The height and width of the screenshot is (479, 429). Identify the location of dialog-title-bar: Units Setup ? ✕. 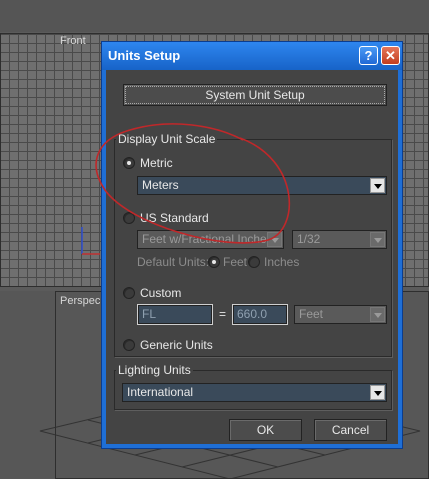
(252, 56).